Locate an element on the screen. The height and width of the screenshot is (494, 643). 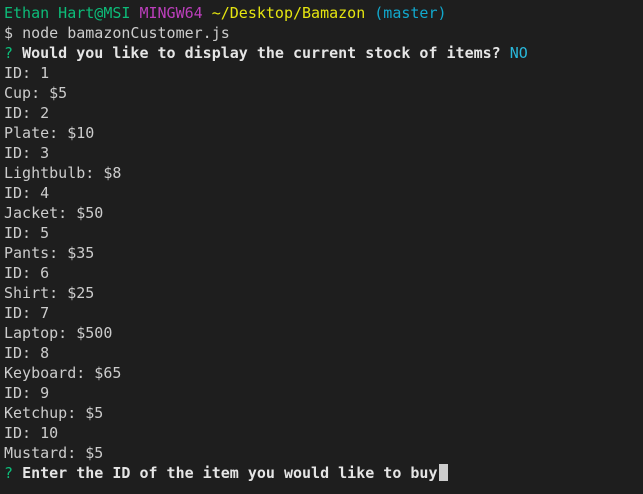
output-line: Jacket: $50 is located at coordinates (54, 213).